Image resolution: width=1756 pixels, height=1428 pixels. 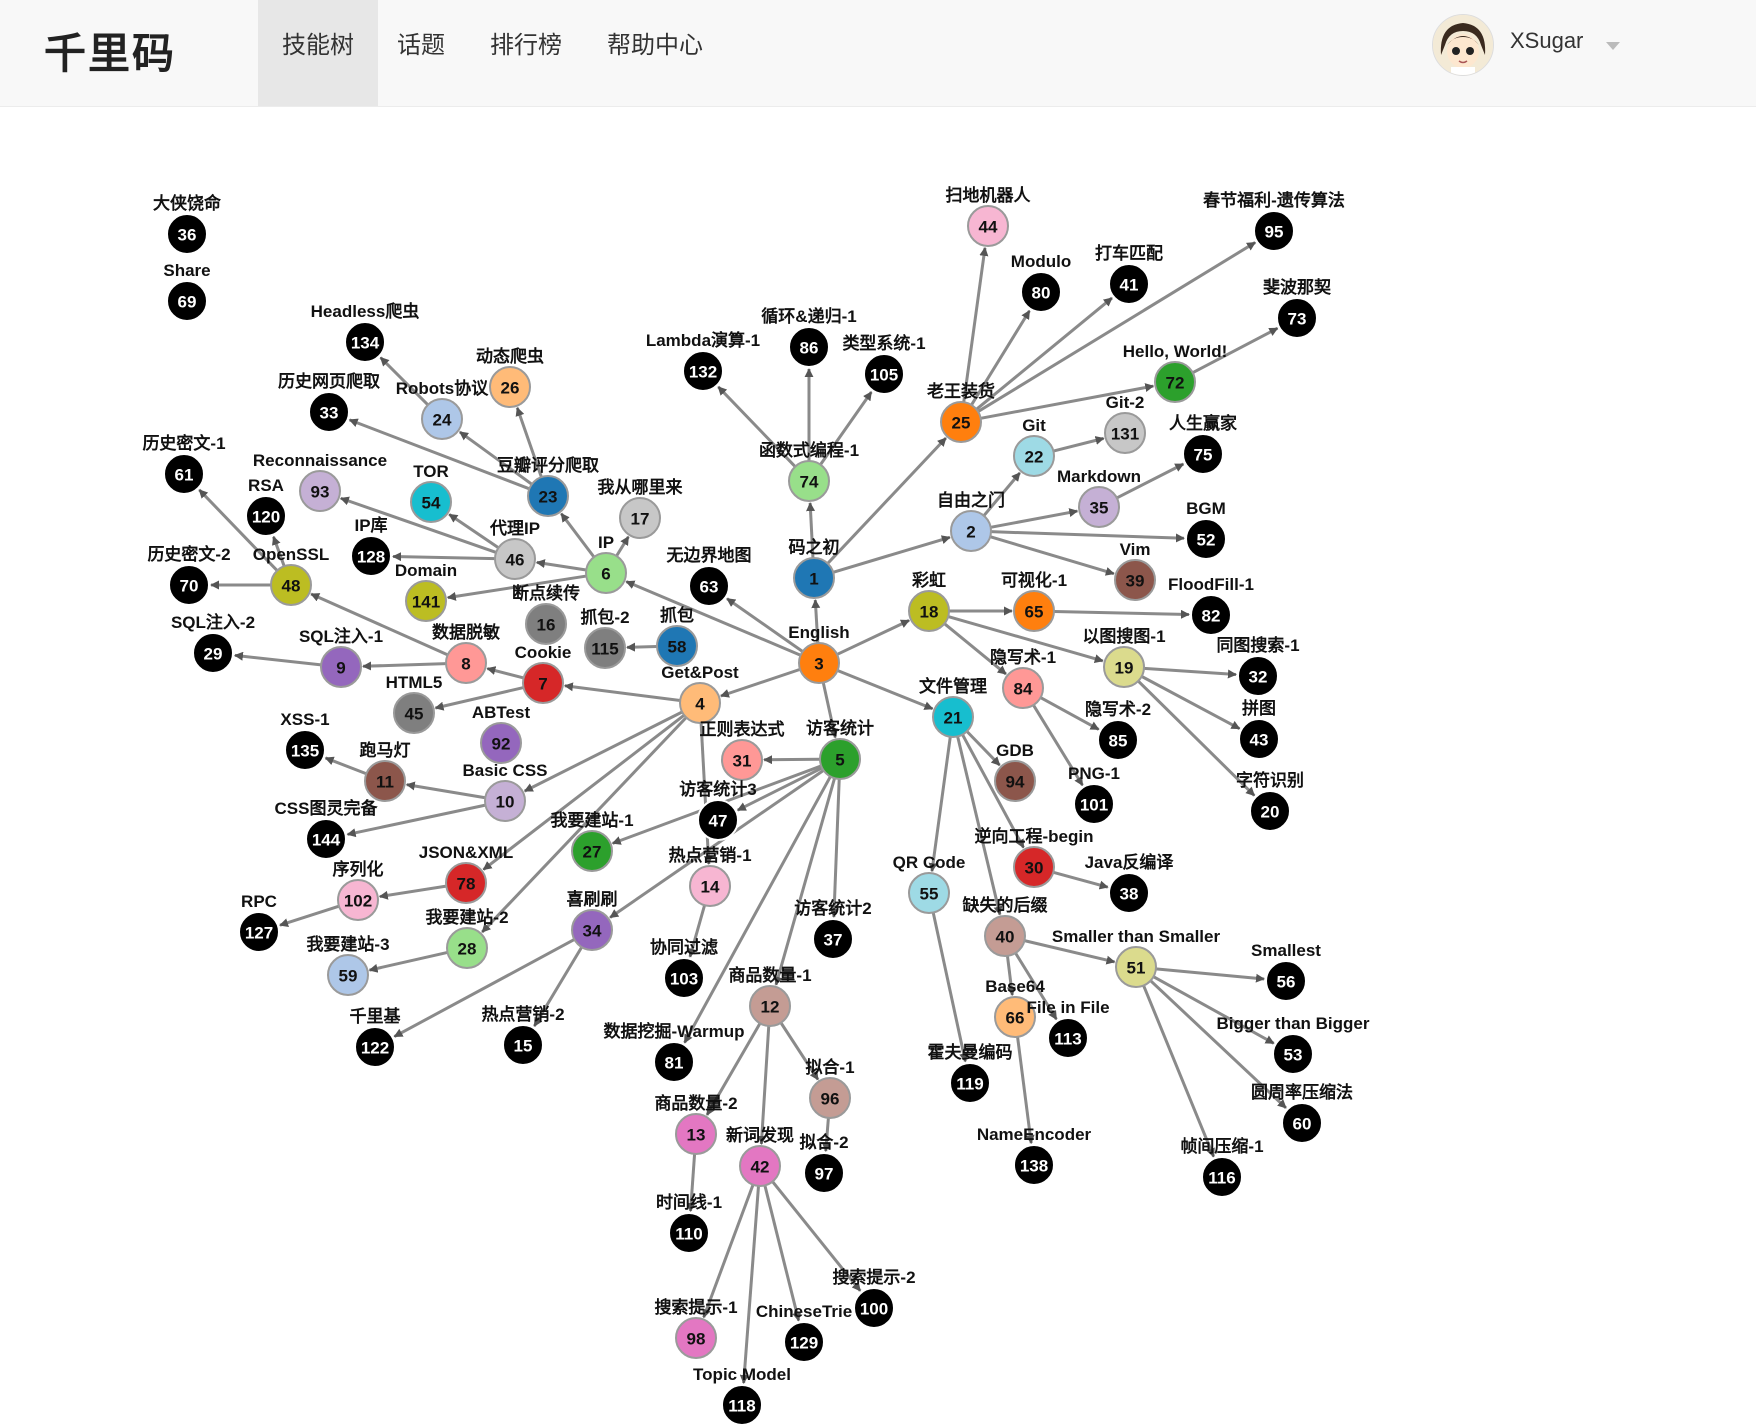 I want to click on skill-node-65: 65 可视化-1, so click(x=1034, y=601).